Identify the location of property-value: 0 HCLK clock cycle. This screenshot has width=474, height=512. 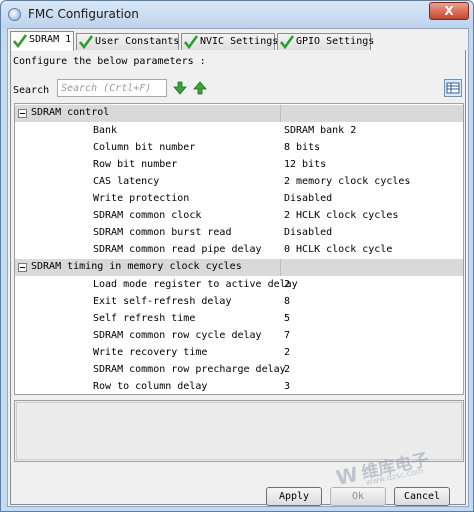
(338, 249).